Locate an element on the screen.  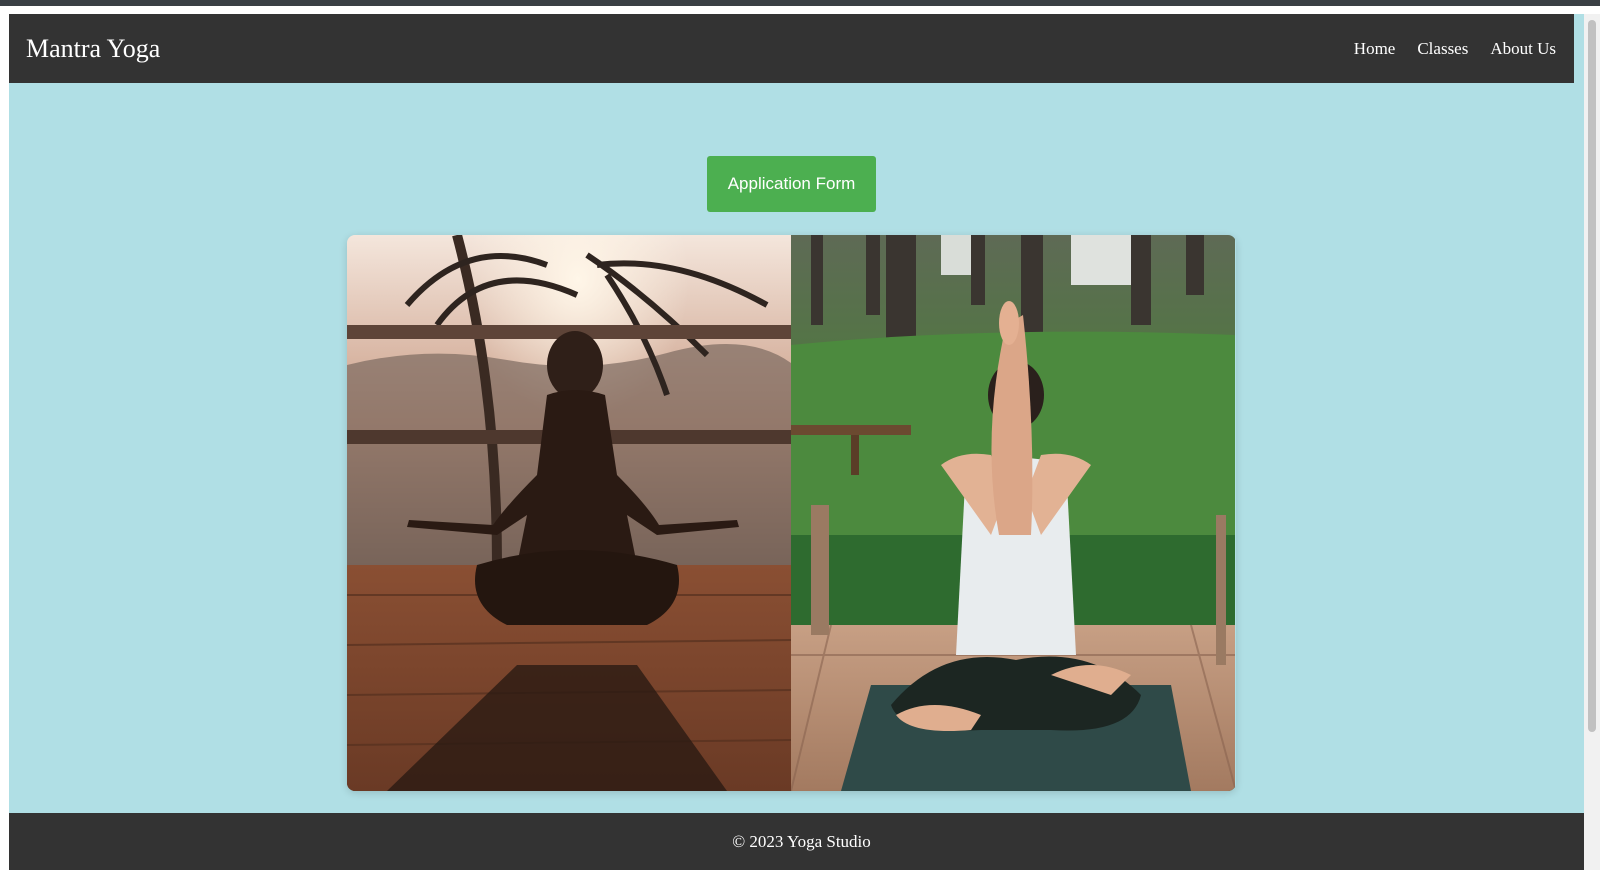
nav-about-link: About Us is located at coordinates (1523, 49).